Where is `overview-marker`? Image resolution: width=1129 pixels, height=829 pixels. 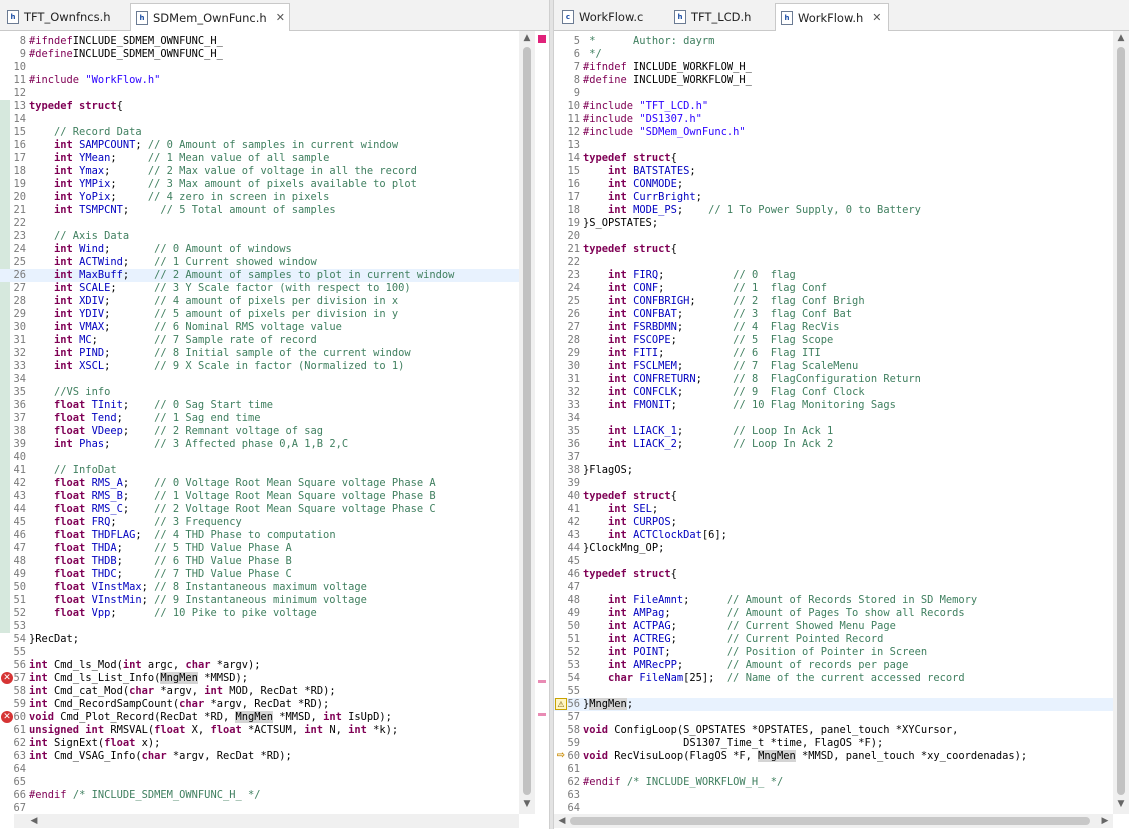
overview-marker is located at coordinates (542, 681).